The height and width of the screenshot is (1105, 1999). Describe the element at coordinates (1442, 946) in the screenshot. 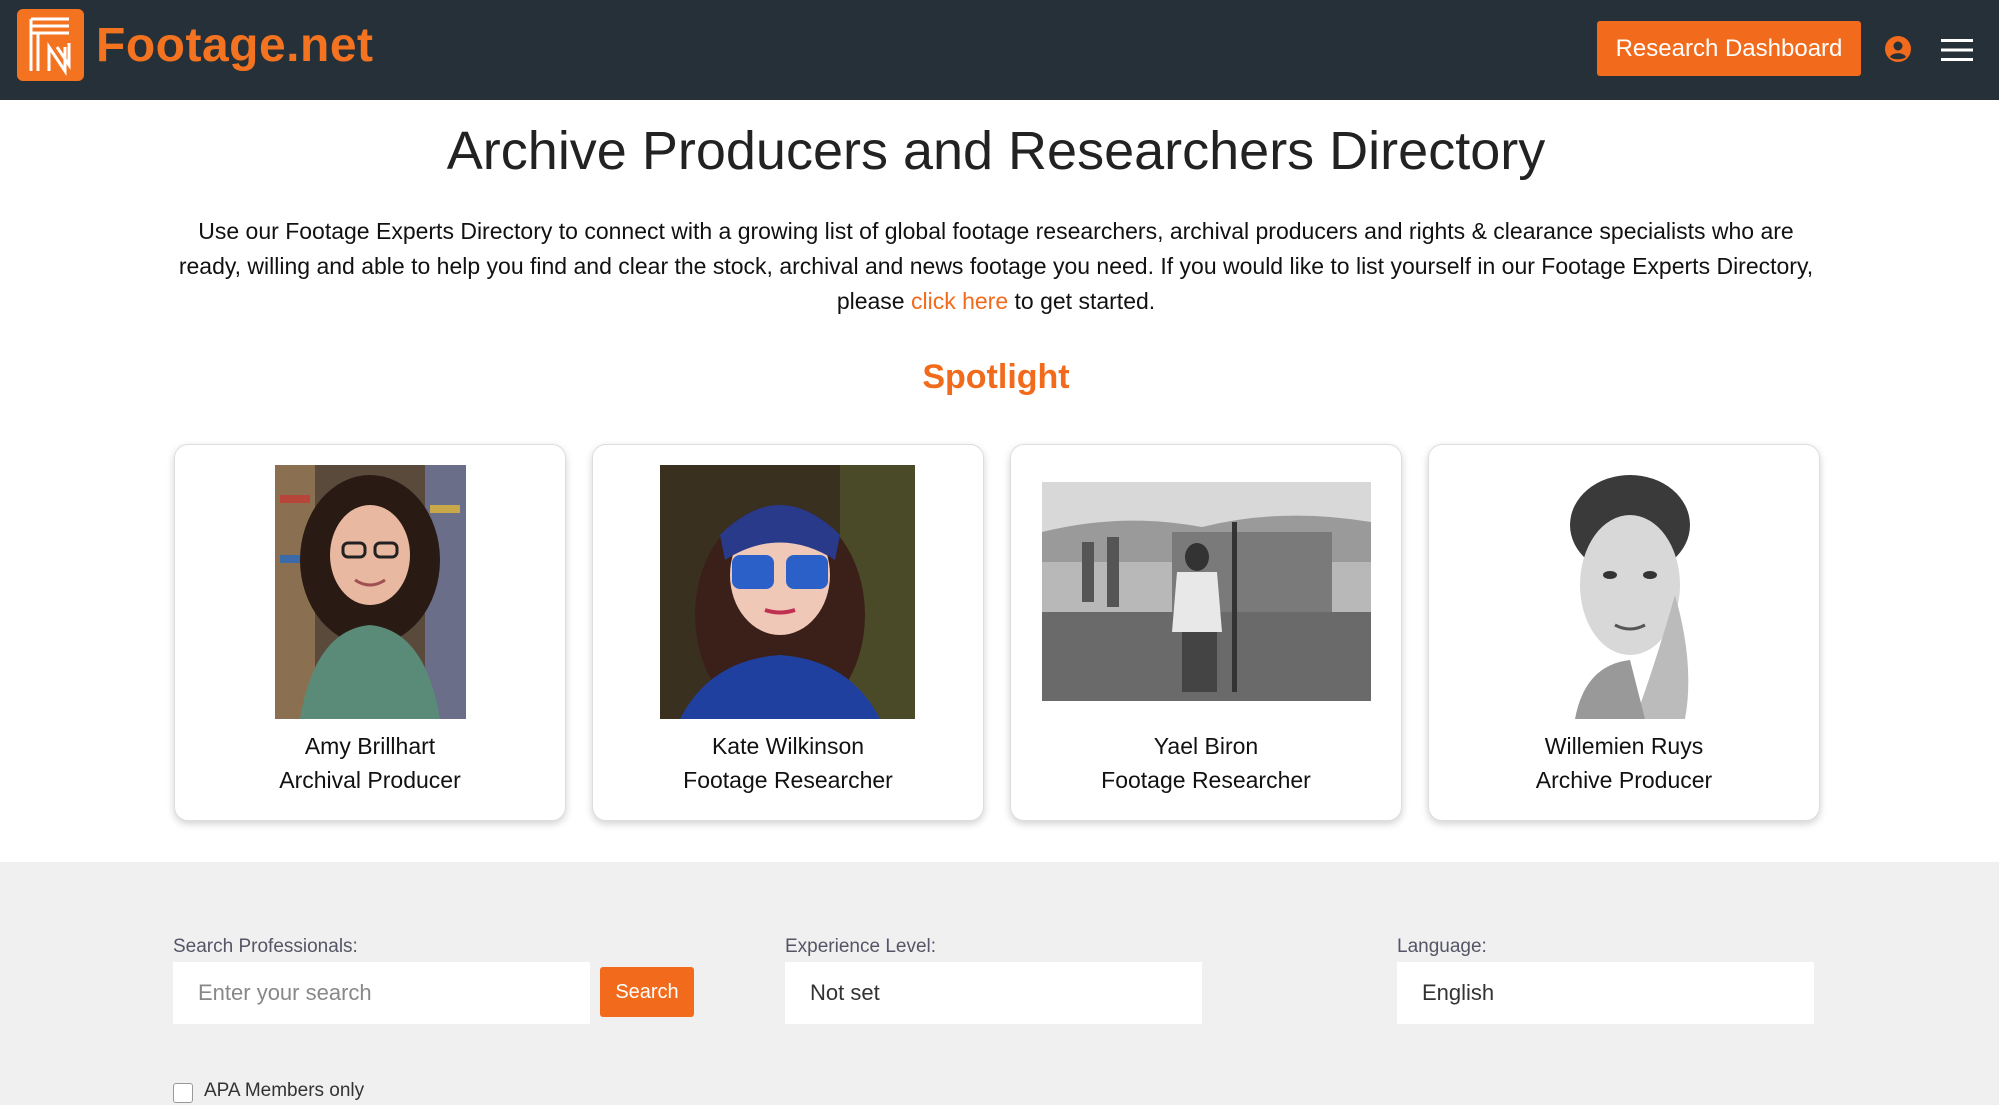

I see `language-label: Language:` at that location.